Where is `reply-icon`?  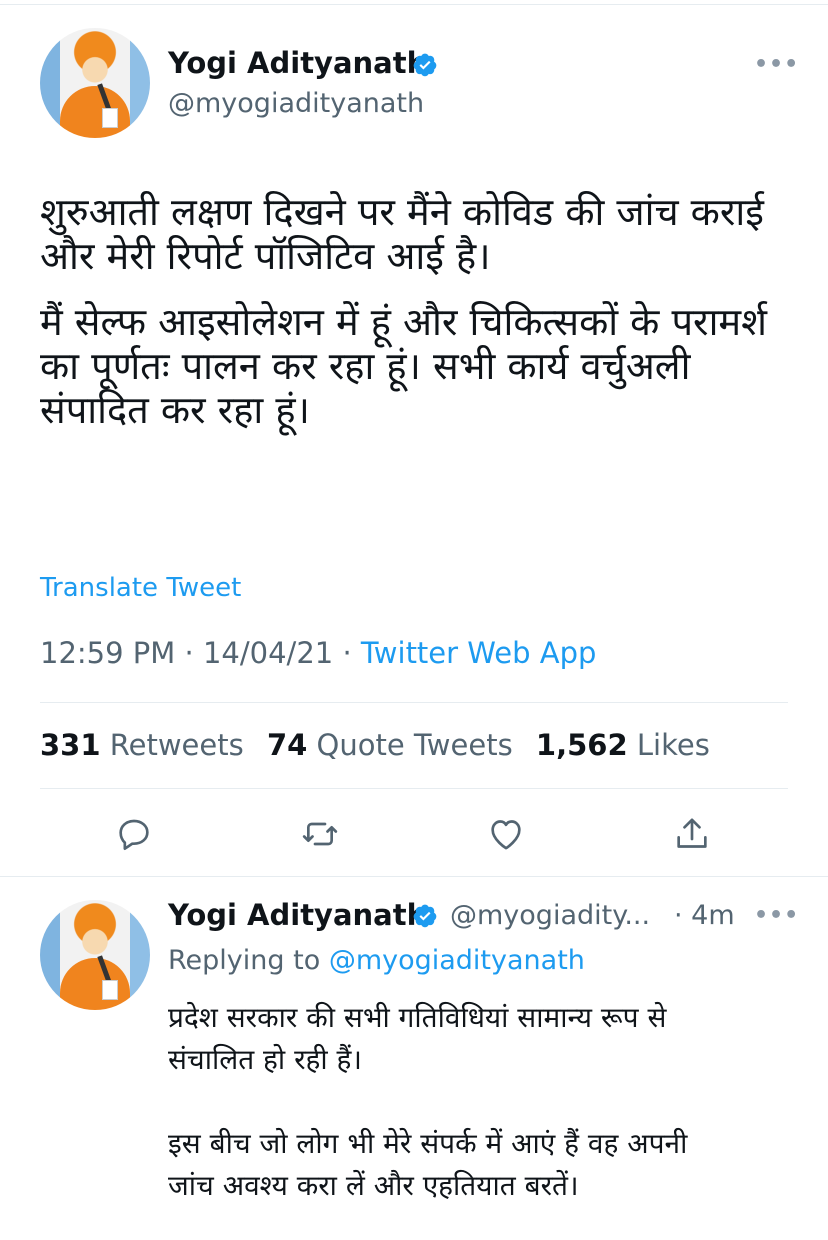
reply-icon is located at coordinates (134, 834).